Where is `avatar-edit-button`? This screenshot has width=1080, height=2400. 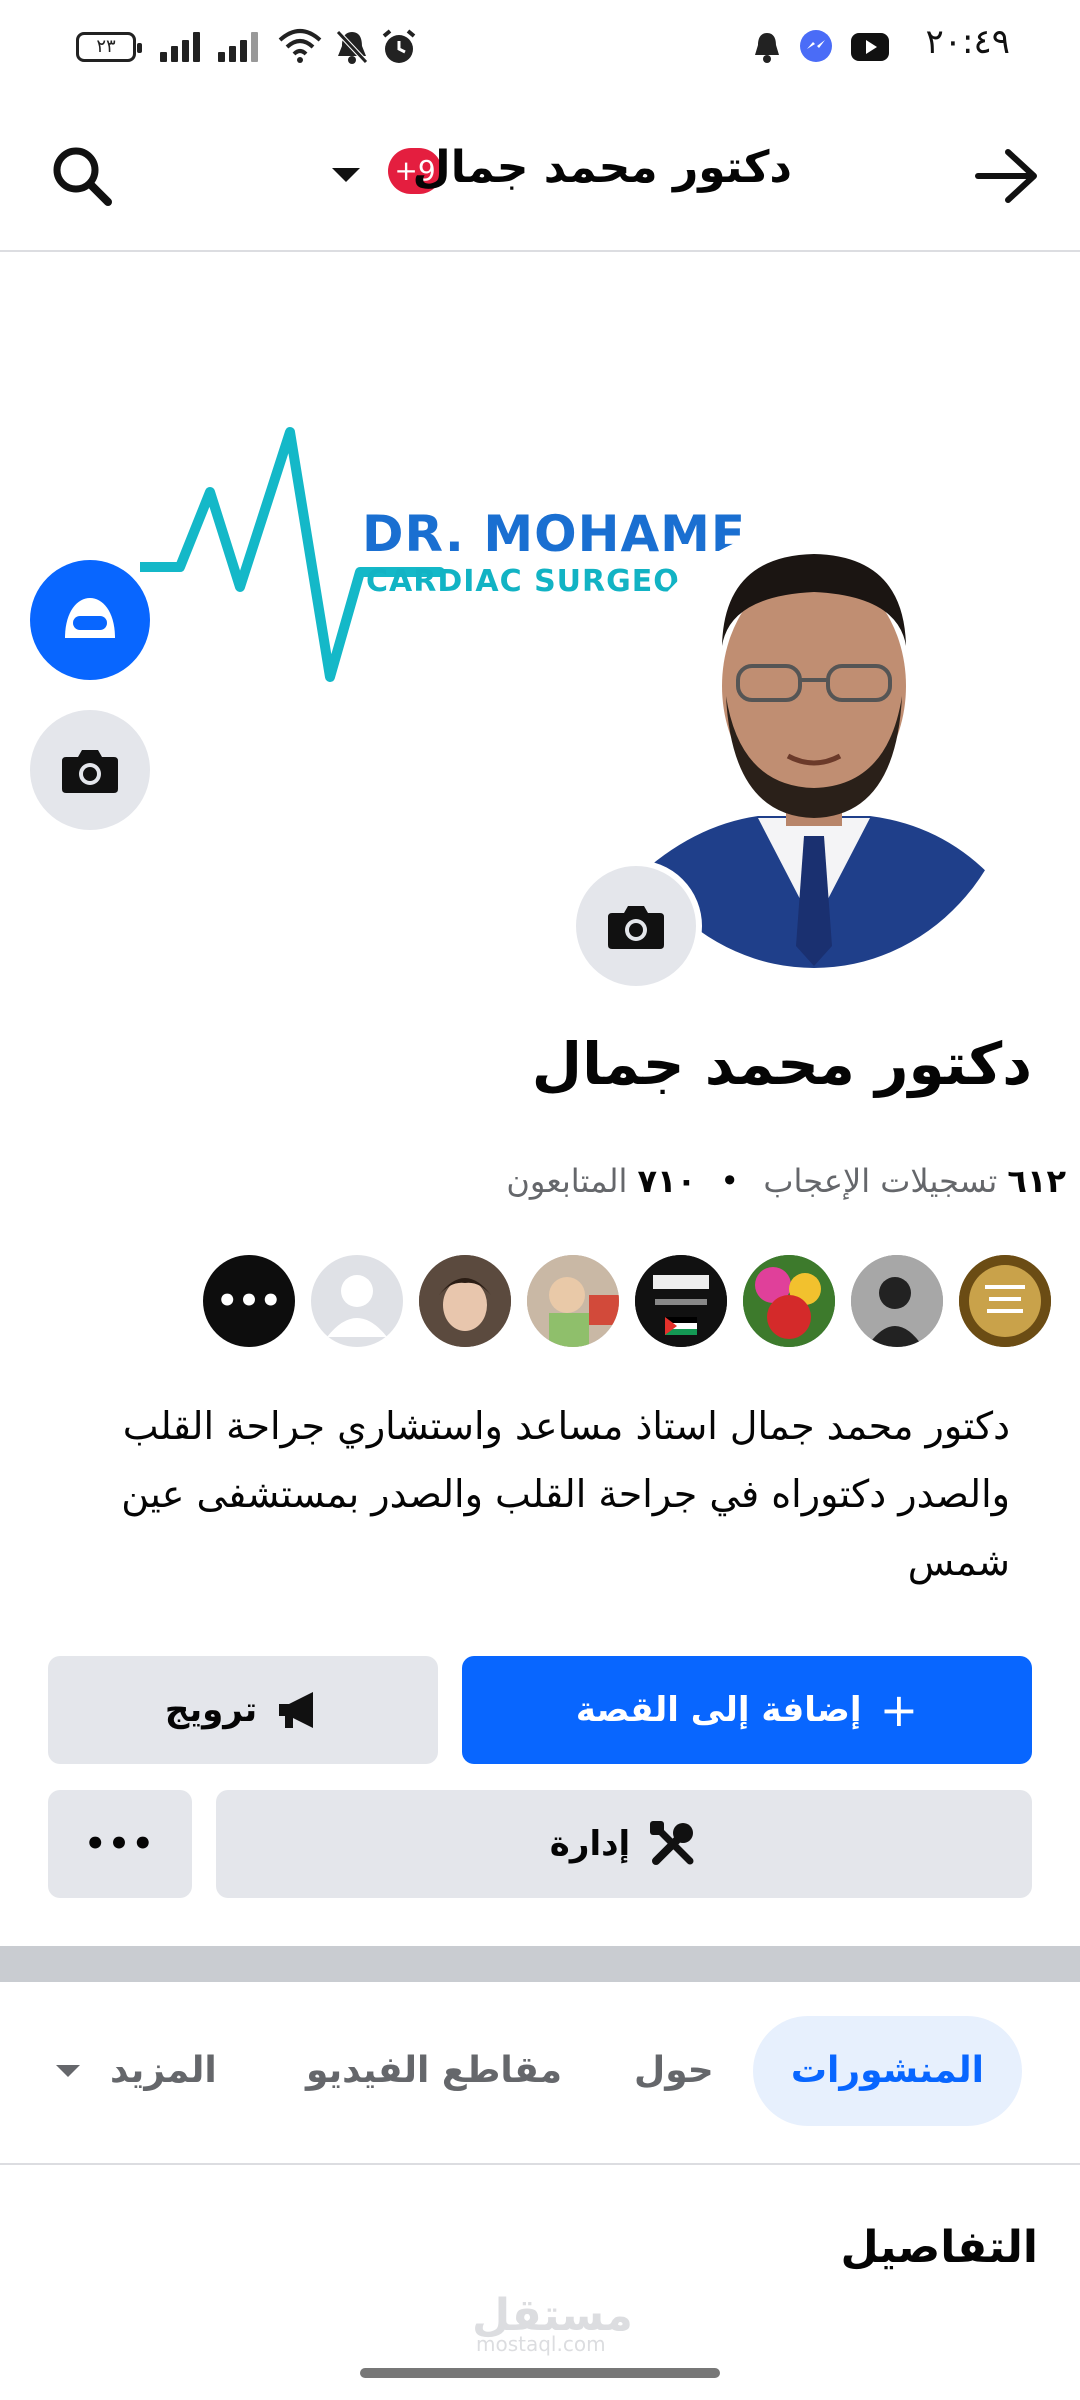 avatar-edit-button is located at coordinates (90, 620).